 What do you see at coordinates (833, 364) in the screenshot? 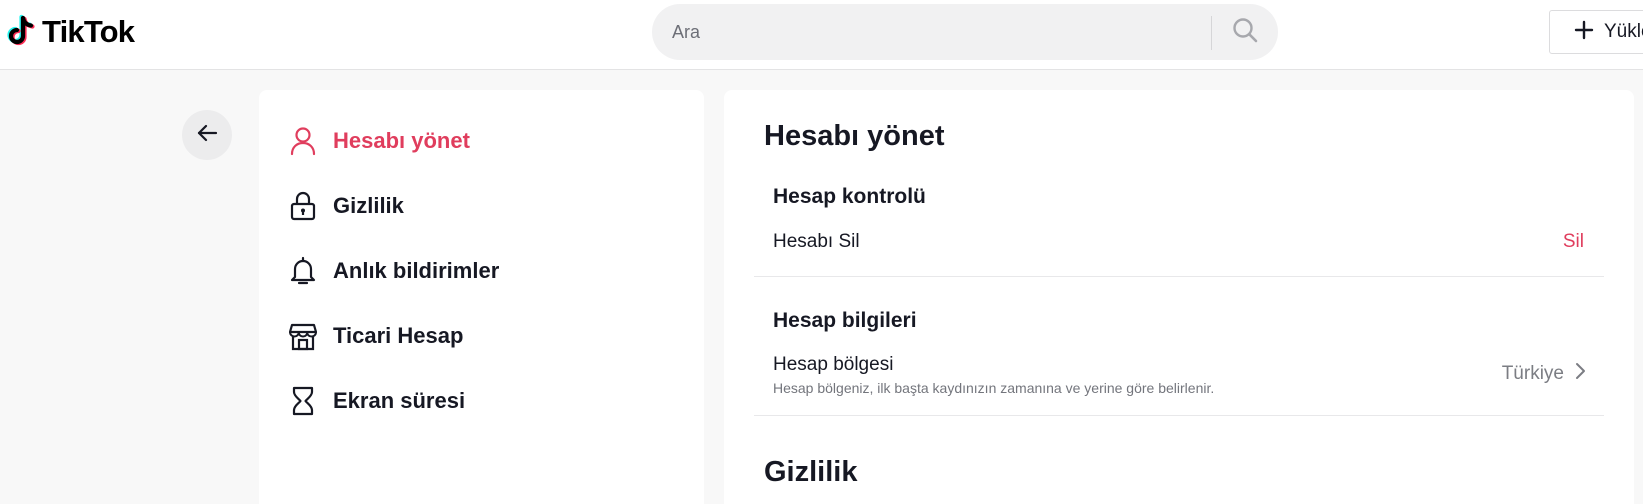
I see `account-region-label: Hesap bölgesi` at bounding box center [833, 364].